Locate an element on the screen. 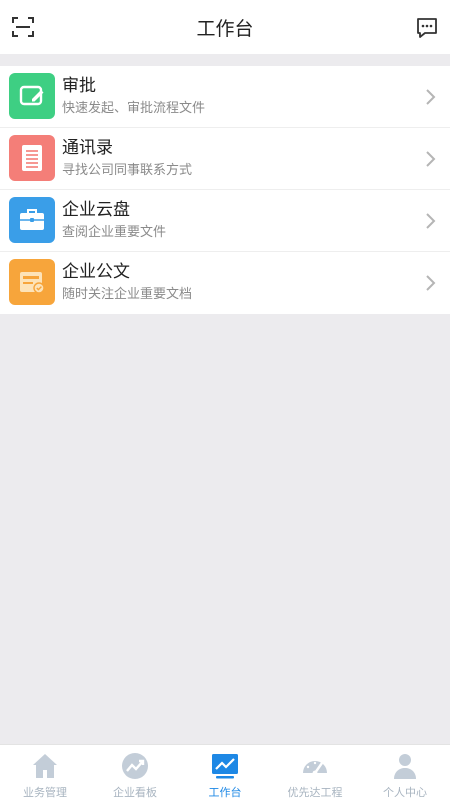  top-bar: 工作台 is located at coordinates (225, 27).